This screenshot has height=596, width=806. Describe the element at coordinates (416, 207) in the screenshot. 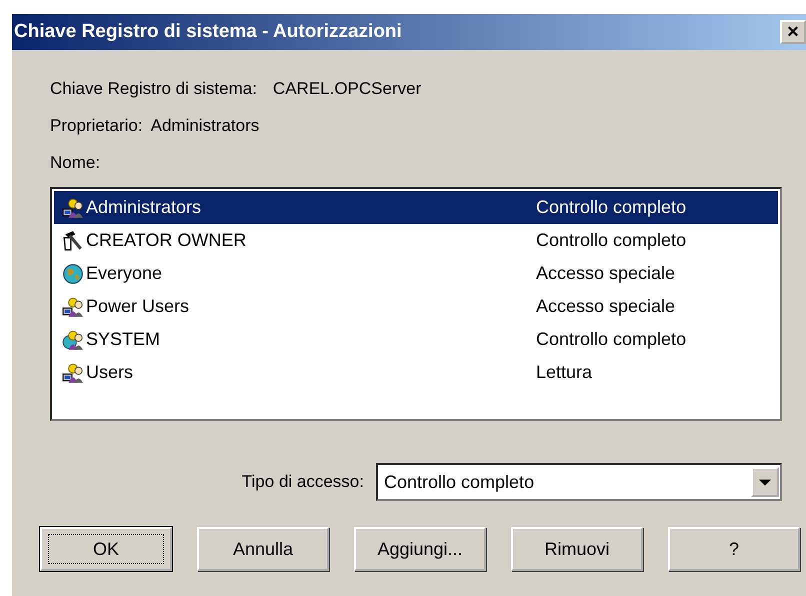

I see `account-row: Administrators Controllo completo` at that location.